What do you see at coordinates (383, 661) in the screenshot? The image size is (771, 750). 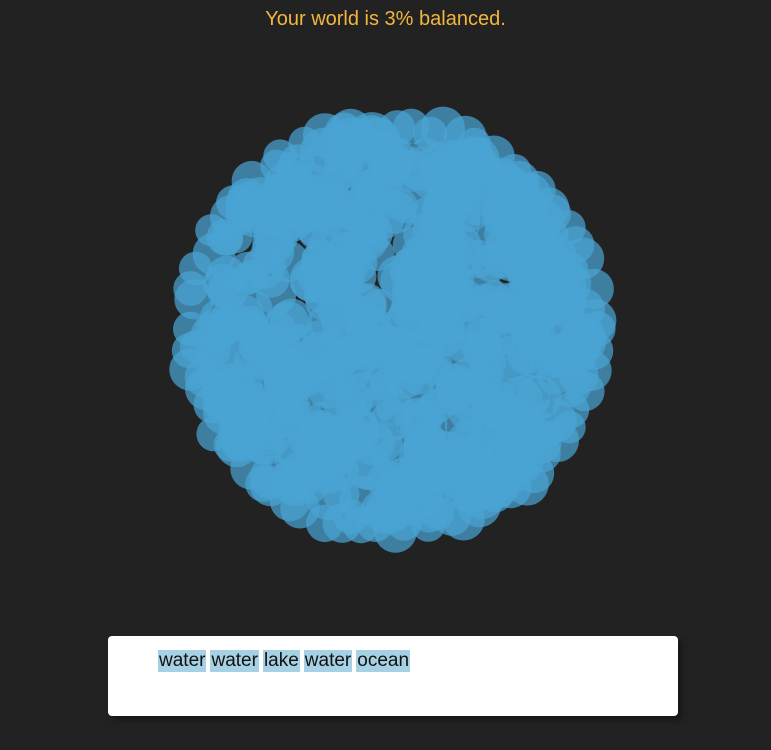 I see `word-token: ocean` at bounding box center [383, 661].